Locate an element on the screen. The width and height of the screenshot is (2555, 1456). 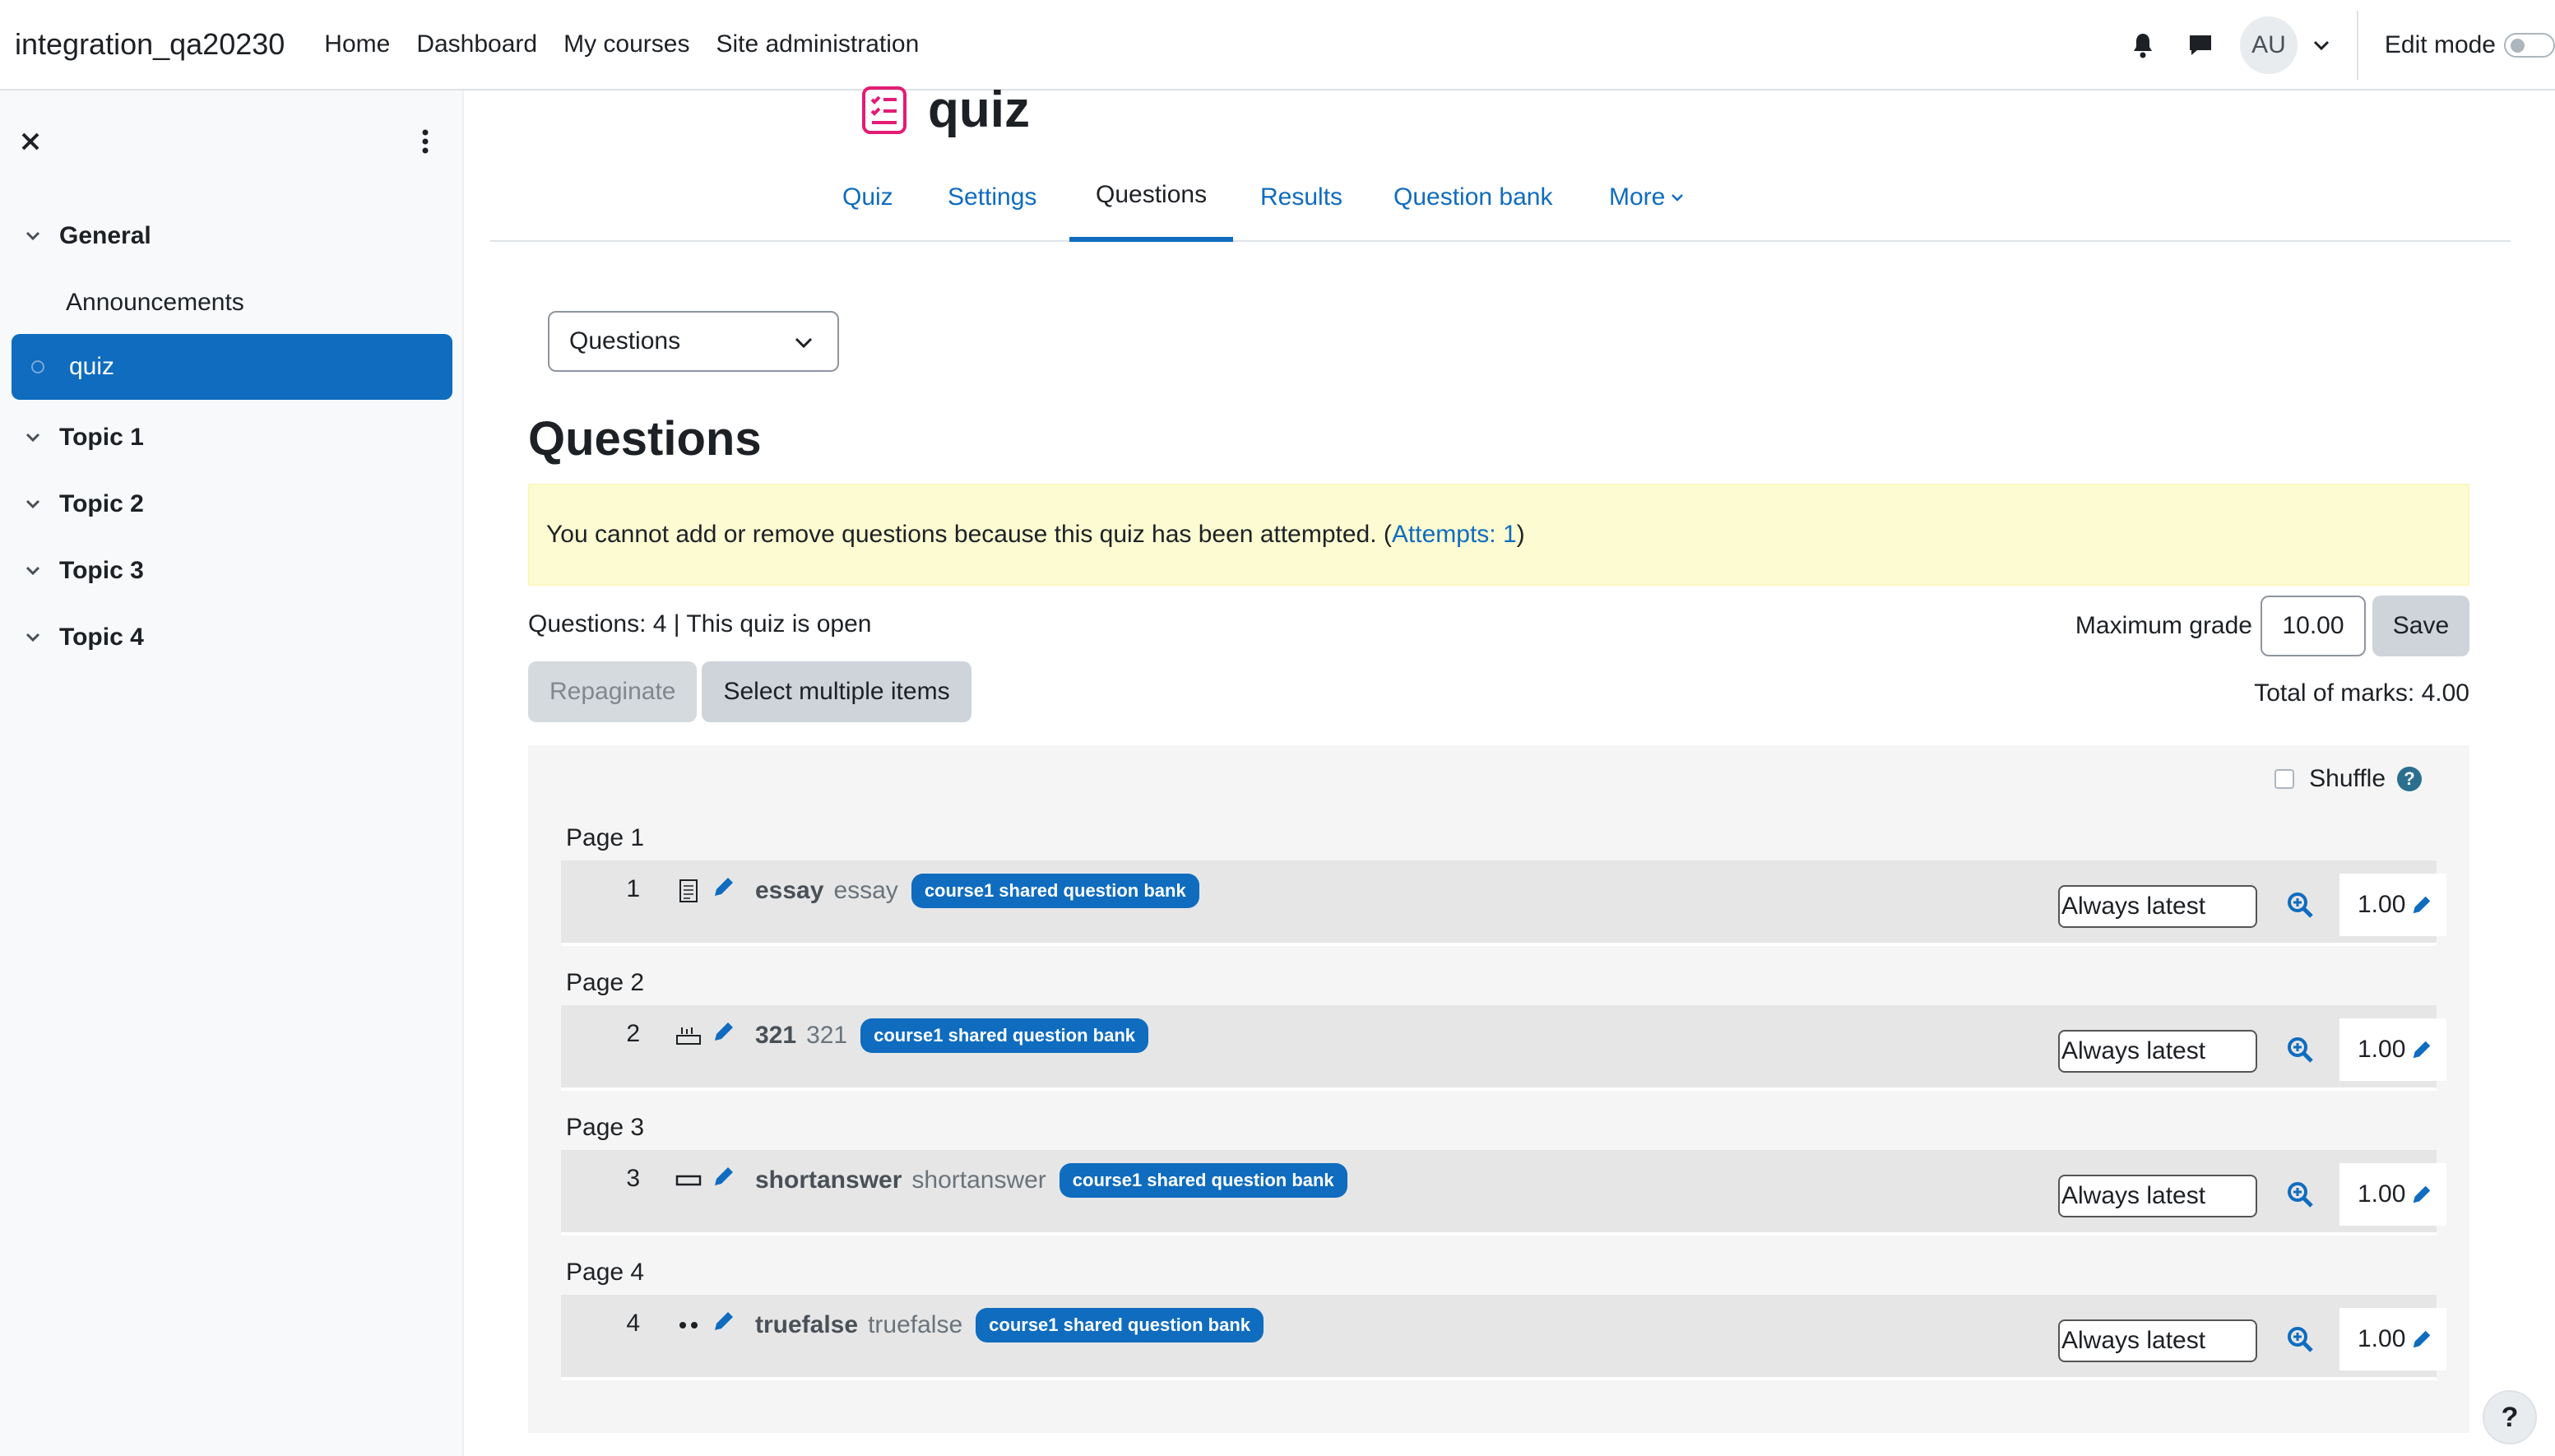
nav-site-administration-link: Site administration is located at coordinates (817, 44).